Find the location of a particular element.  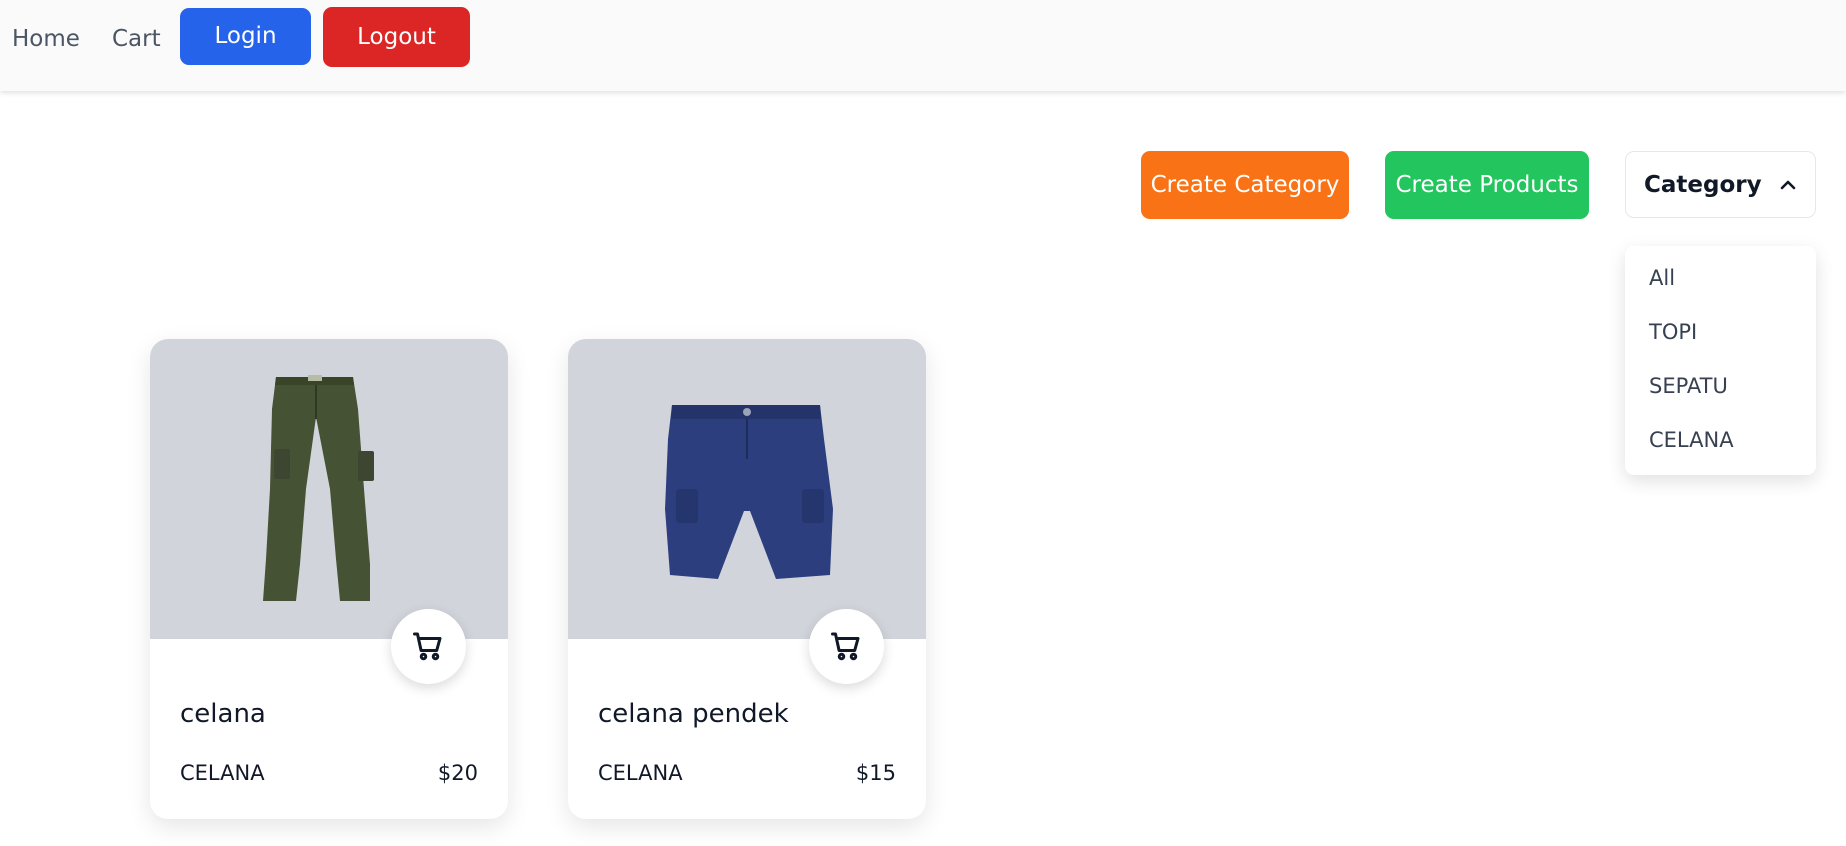

chevron-up-icon is located at coordinates (1788, 185).